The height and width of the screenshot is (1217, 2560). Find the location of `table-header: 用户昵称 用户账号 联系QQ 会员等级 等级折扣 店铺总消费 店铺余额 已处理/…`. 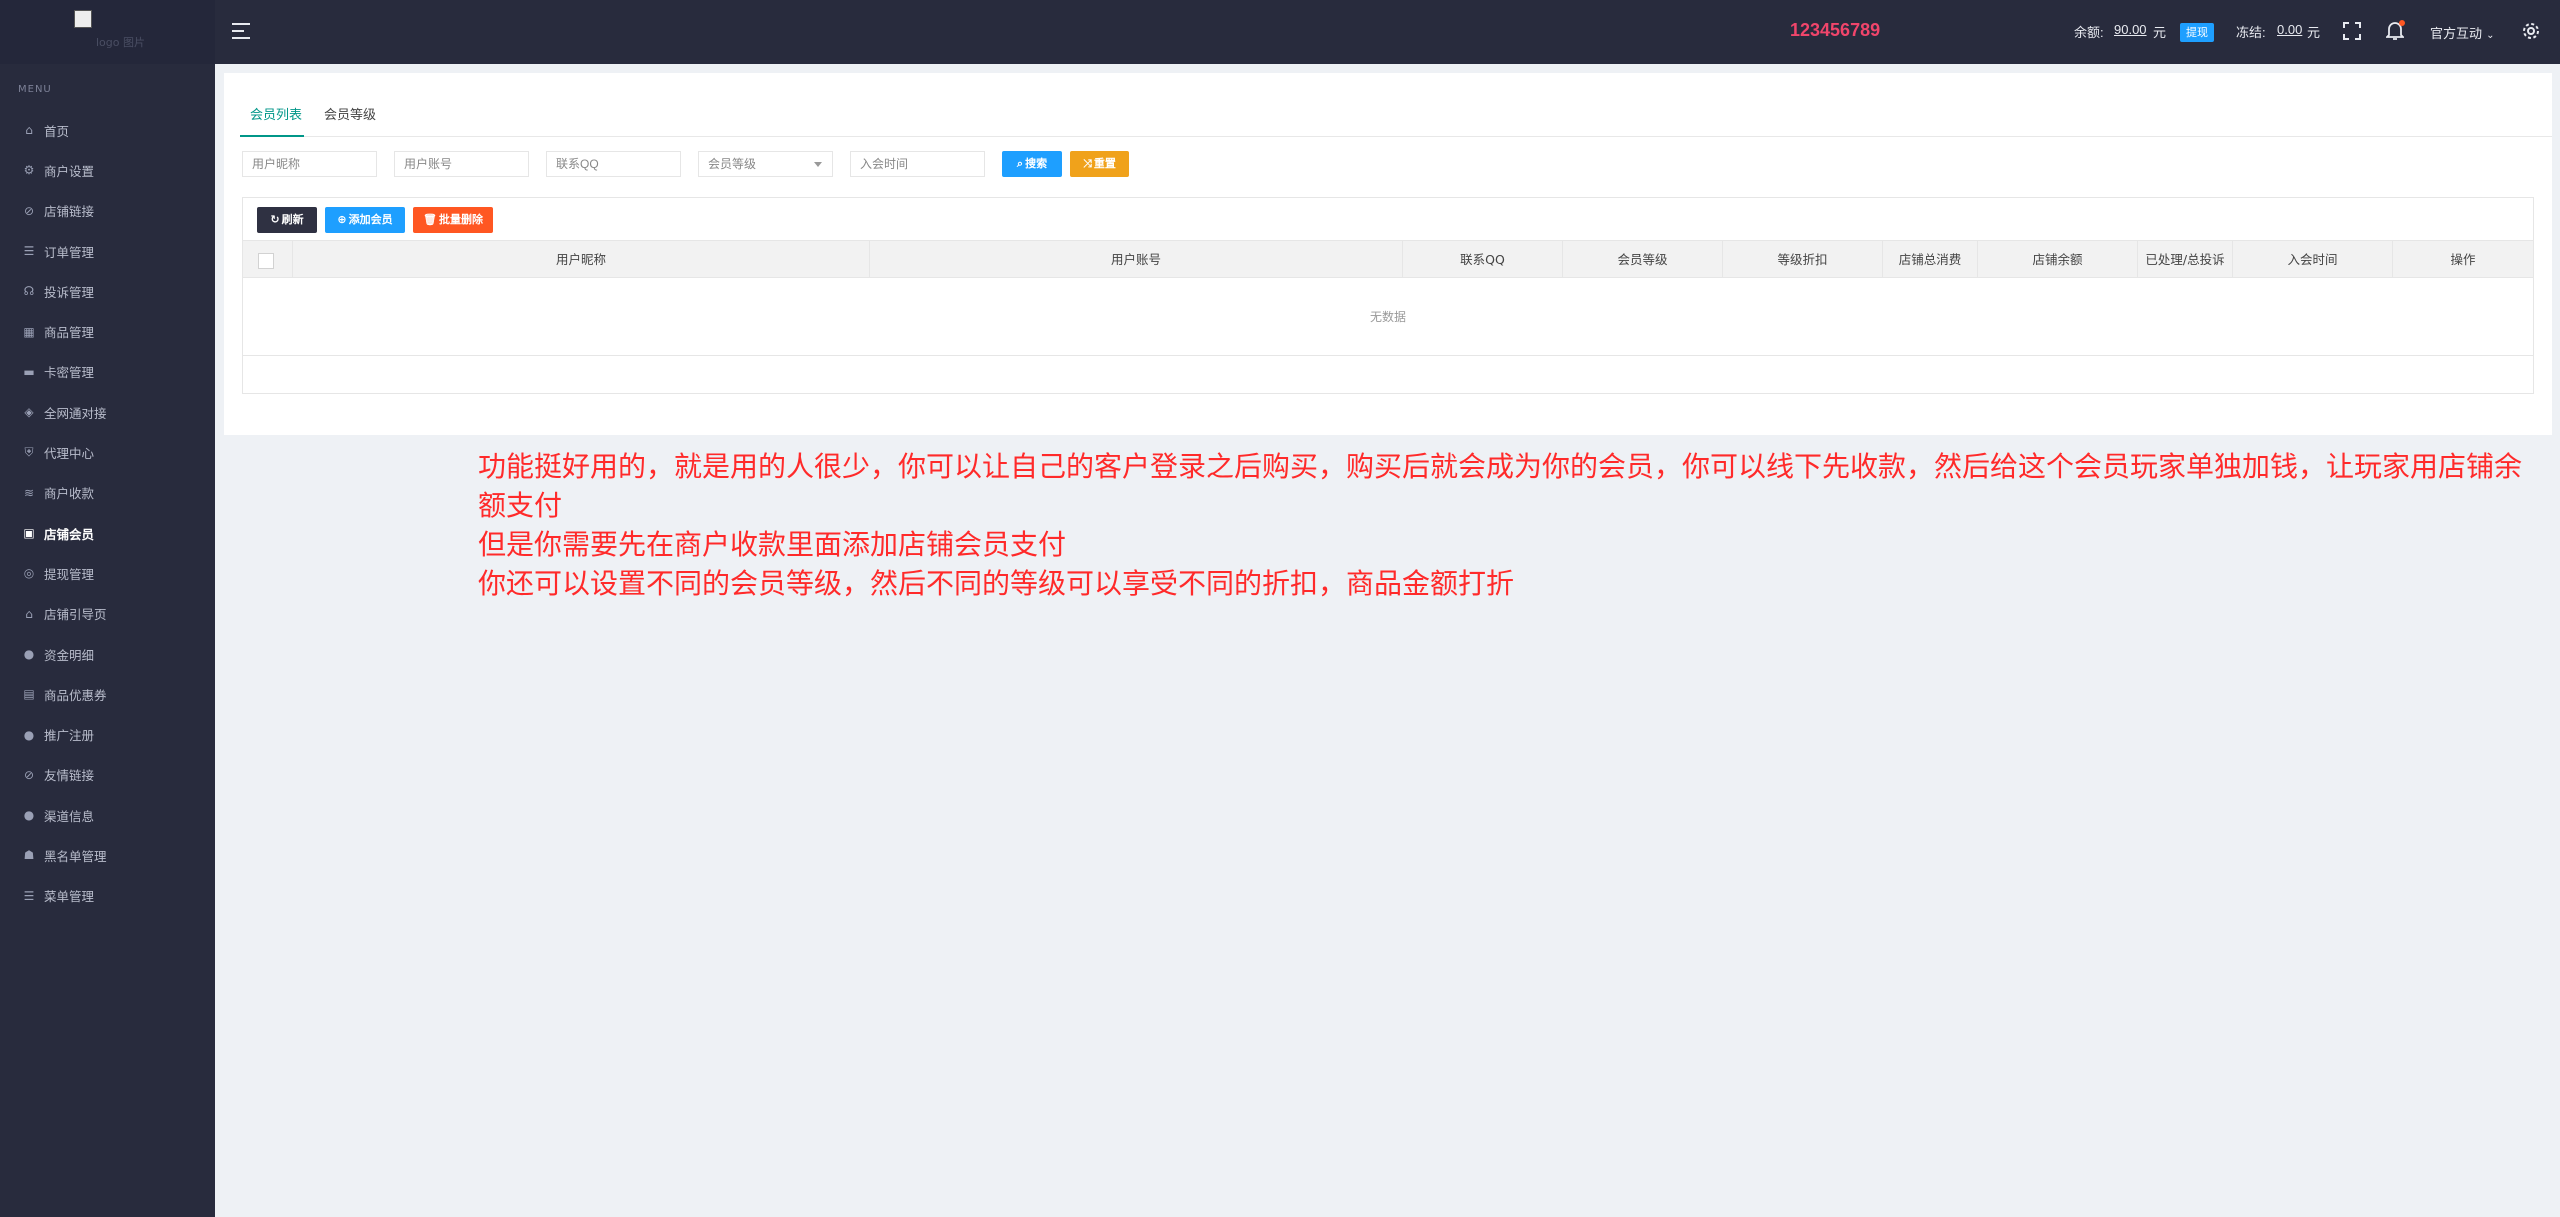

table-header: 用户昵称 用户账号 联系QQ 会员等级 等级折扣 店铺总消费 店铺余额 已处理/… is located at coordinates (1388, 259).